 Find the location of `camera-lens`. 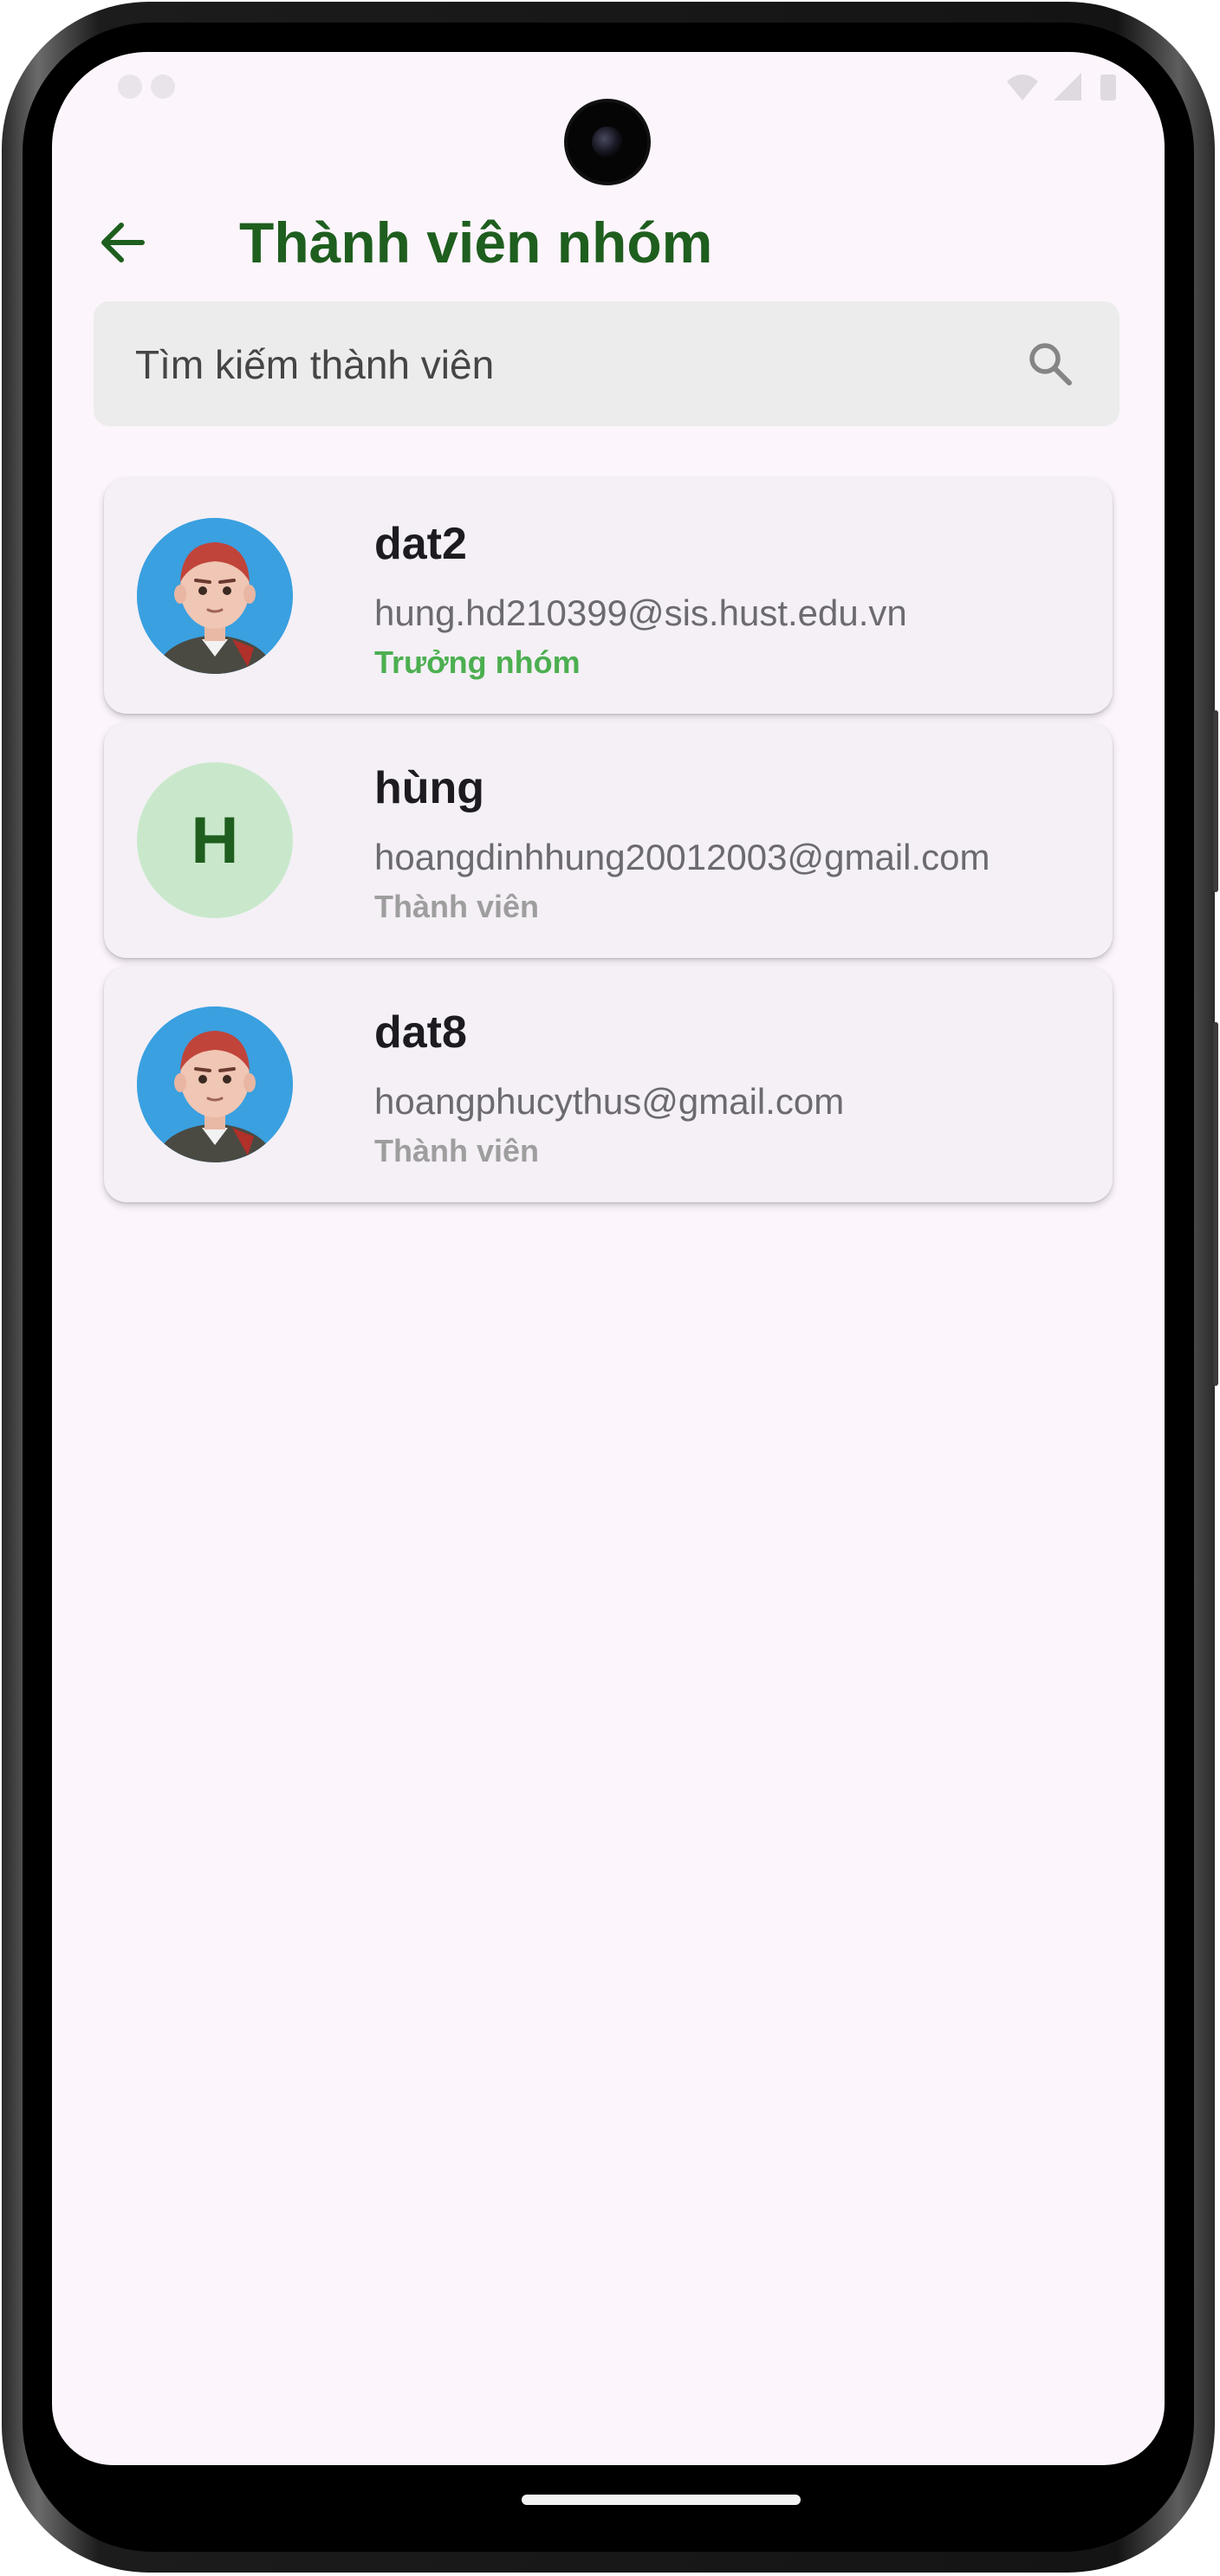

camera-lens is located at coordinates (607, 142).